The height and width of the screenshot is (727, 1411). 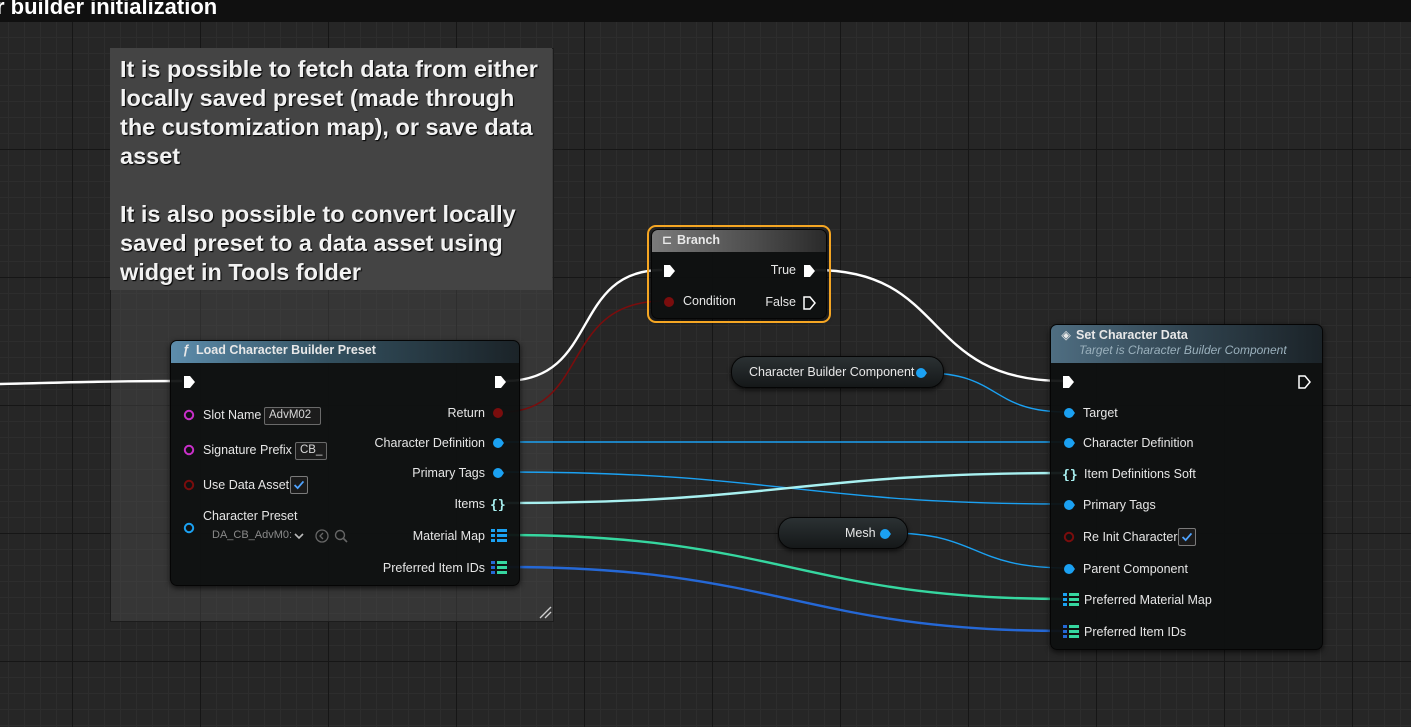 I want to click on slot-name-field: AdvM02, so click(x=292, y=416).